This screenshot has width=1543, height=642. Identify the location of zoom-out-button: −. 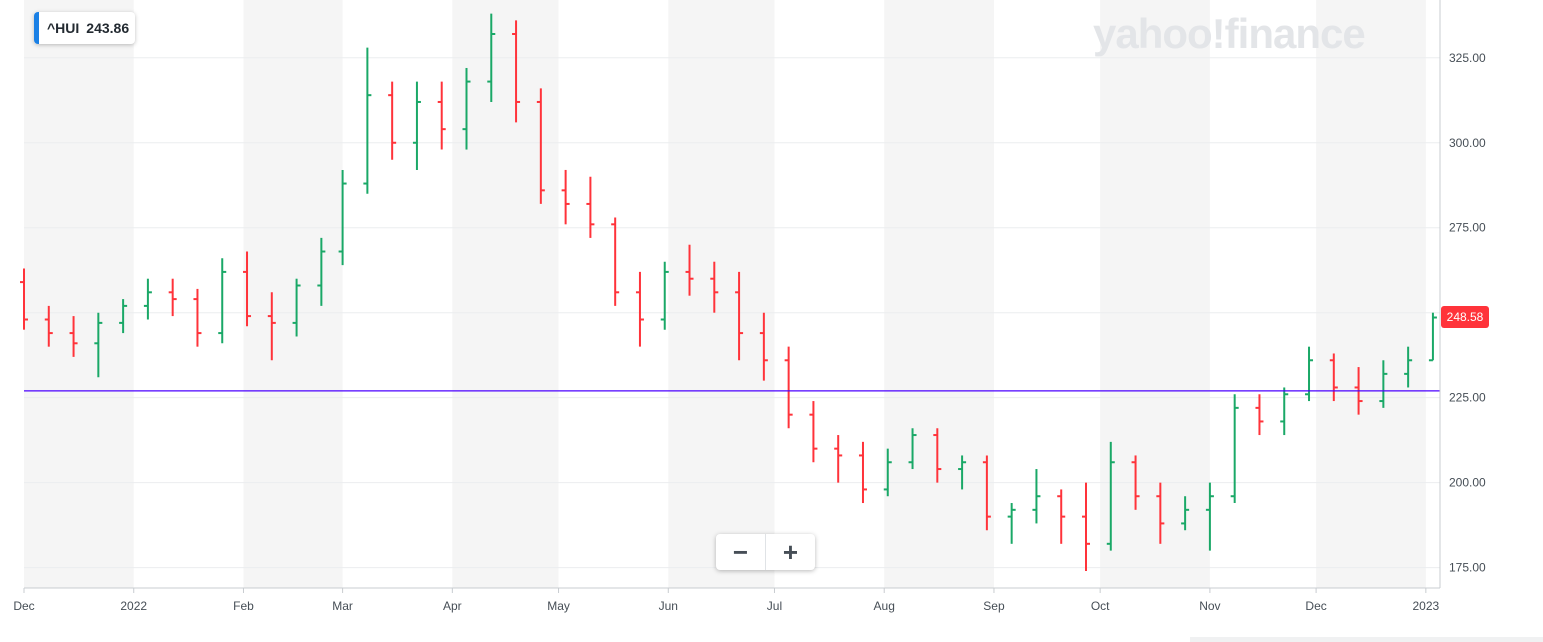
(740, 552).